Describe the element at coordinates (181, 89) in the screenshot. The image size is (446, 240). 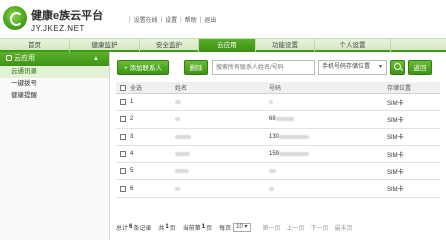
I see `column-name: 姓名` at that location.